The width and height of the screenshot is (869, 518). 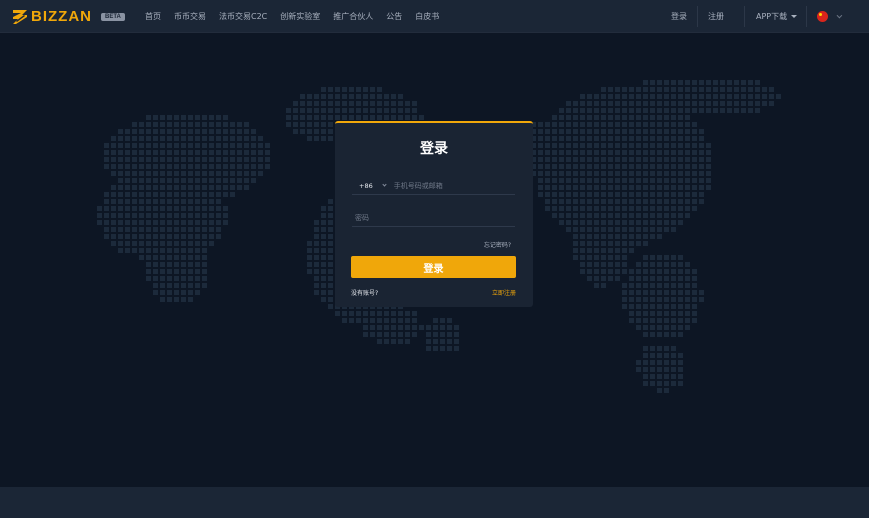 I want to click on app-download-menu: APP下载, so click(x=777, y=16).